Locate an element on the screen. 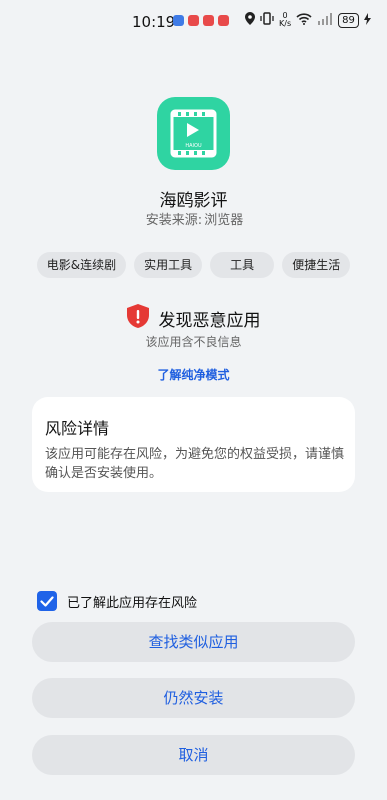  risk-details-title: 风险详情 is located at coordinates (77, 428).